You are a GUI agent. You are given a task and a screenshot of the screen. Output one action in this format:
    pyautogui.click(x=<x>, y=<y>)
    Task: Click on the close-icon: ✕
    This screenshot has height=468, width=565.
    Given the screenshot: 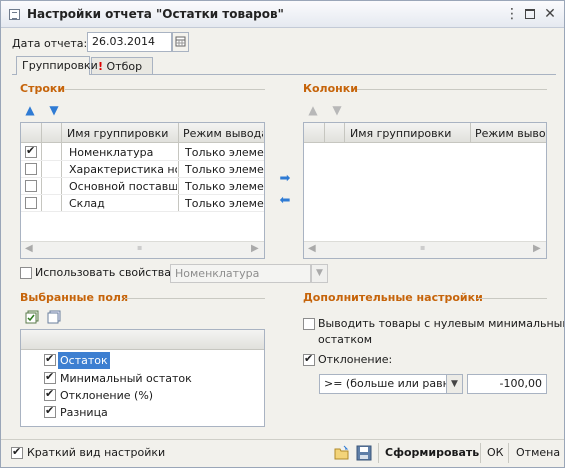 What is the action you would take?
    pyautogui.click(x=550, y=14)
    